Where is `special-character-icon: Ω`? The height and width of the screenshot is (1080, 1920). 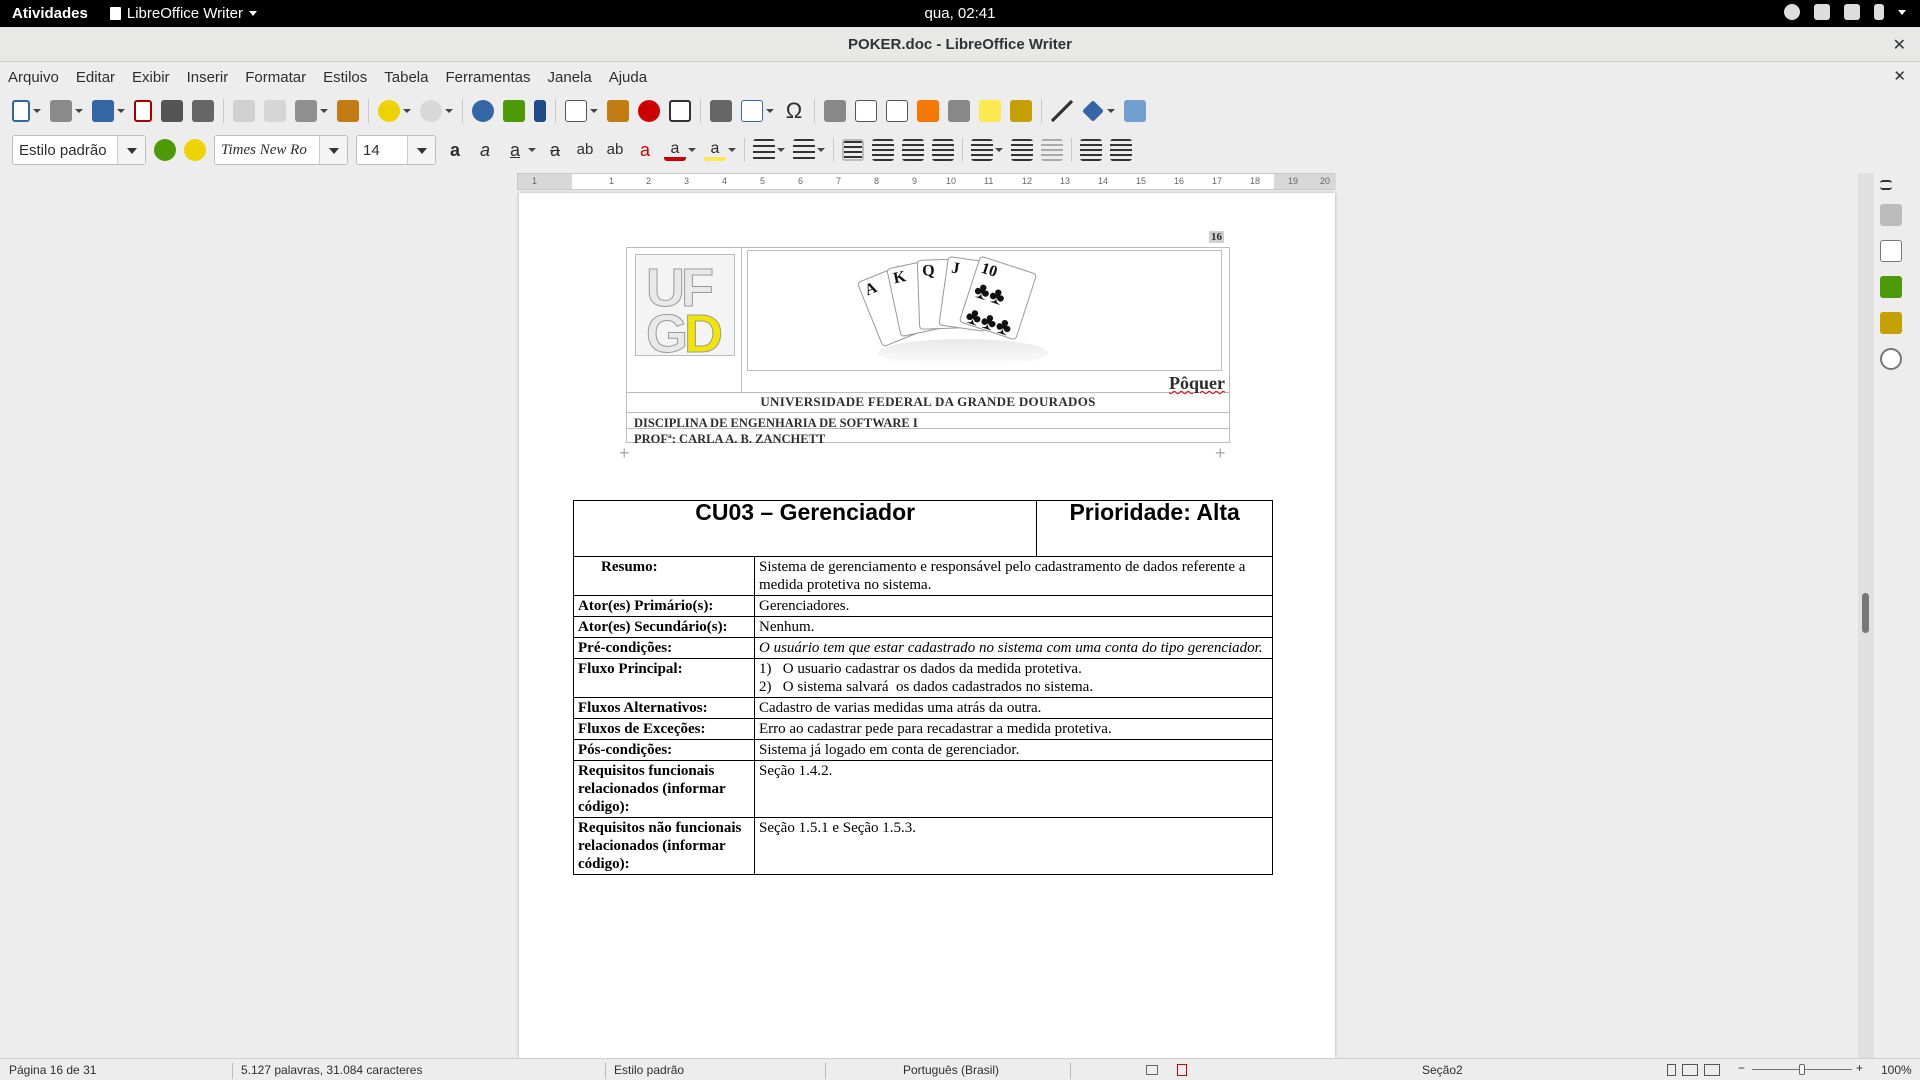
special-character-icon: Ω is located at coordinates (794, 111).